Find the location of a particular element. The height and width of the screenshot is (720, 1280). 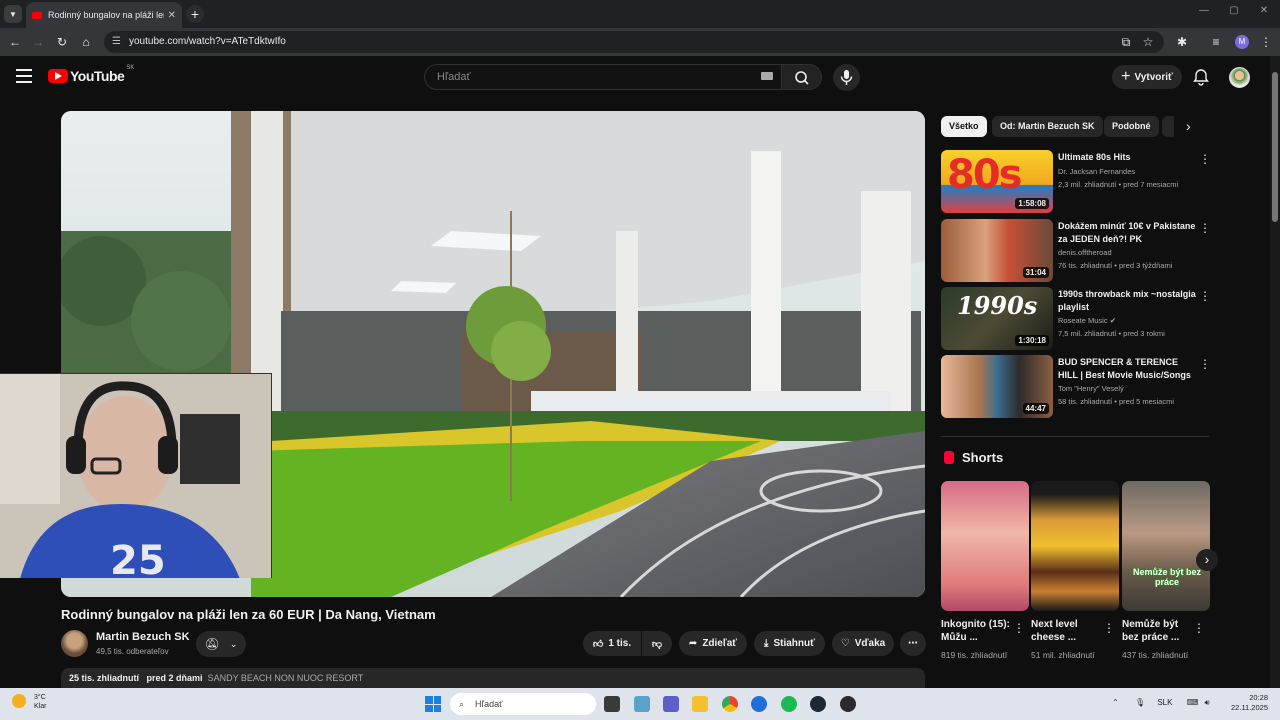

verified-icon: ✔︎ is located at coordinates (1112, 320).